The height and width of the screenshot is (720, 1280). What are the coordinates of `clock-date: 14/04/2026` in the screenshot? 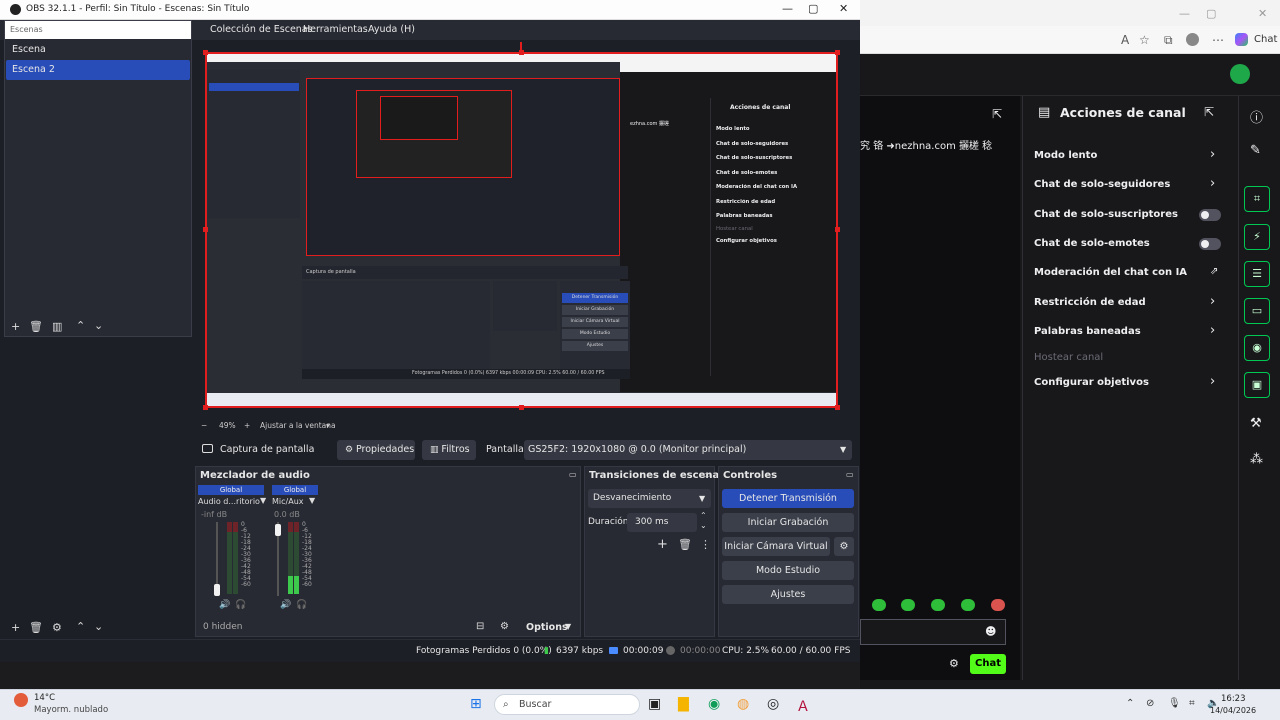 It's located at (1233, 710).